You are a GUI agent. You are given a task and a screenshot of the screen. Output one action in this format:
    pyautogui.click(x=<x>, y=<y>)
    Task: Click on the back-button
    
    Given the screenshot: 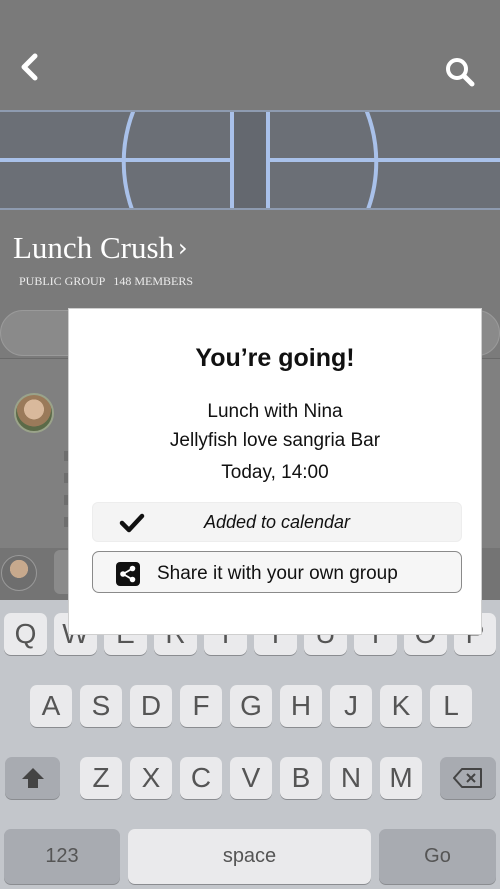 What is the action you would take?
    pyautogui.click(x=30, y=67)
    